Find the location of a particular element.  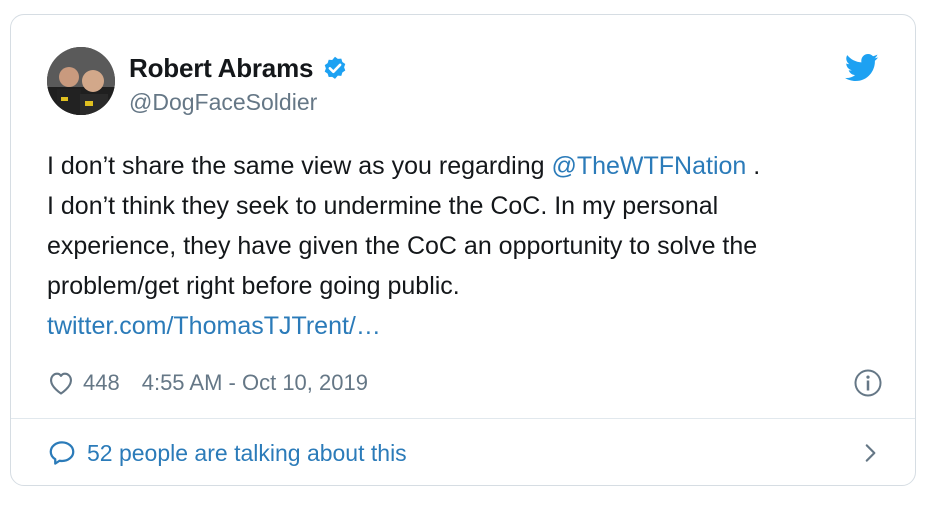

speech-bubble-icon is located at coordinates (62, 453).